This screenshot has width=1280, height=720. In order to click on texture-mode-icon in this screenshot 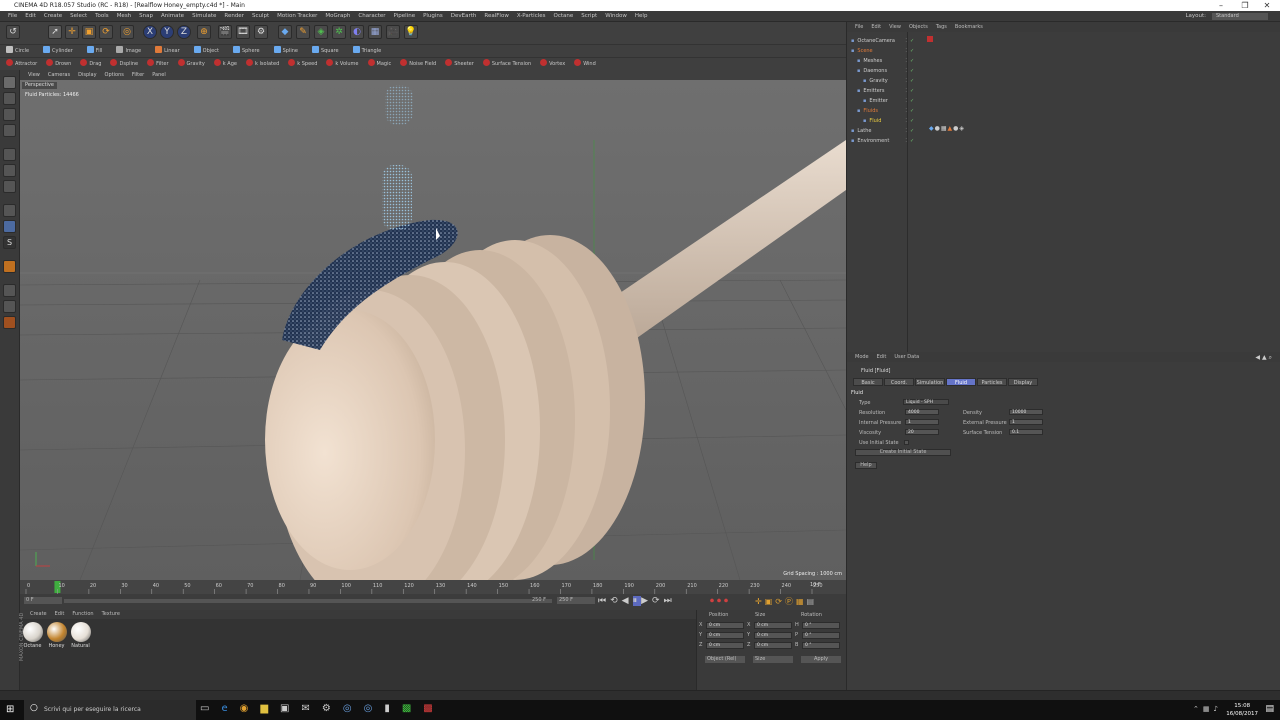, I will do `click(9, 114)`.